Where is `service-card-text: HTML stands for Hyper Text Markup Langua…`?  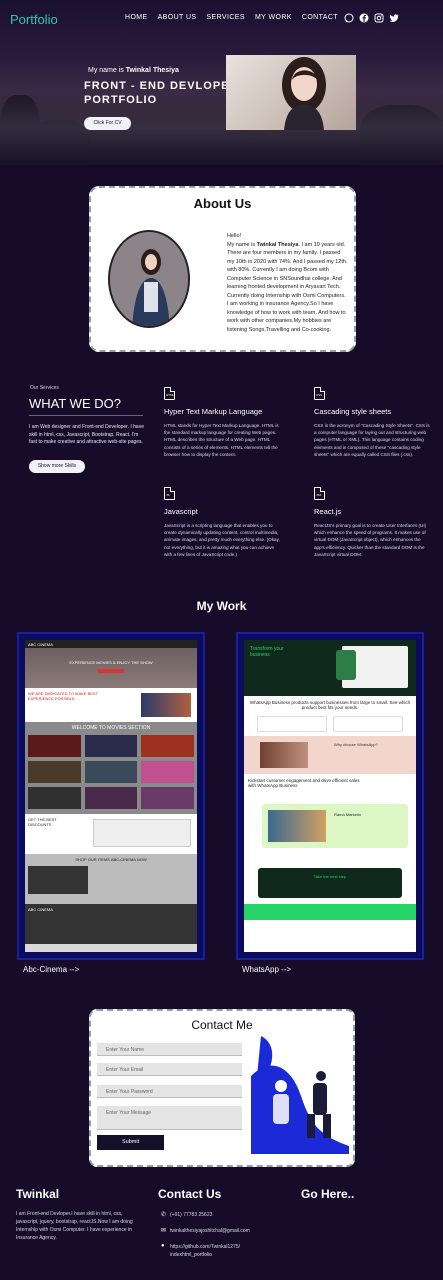 service-card-text: HTML stands for Hyper Text Markup Langua… is located at coordinates (221, 440).